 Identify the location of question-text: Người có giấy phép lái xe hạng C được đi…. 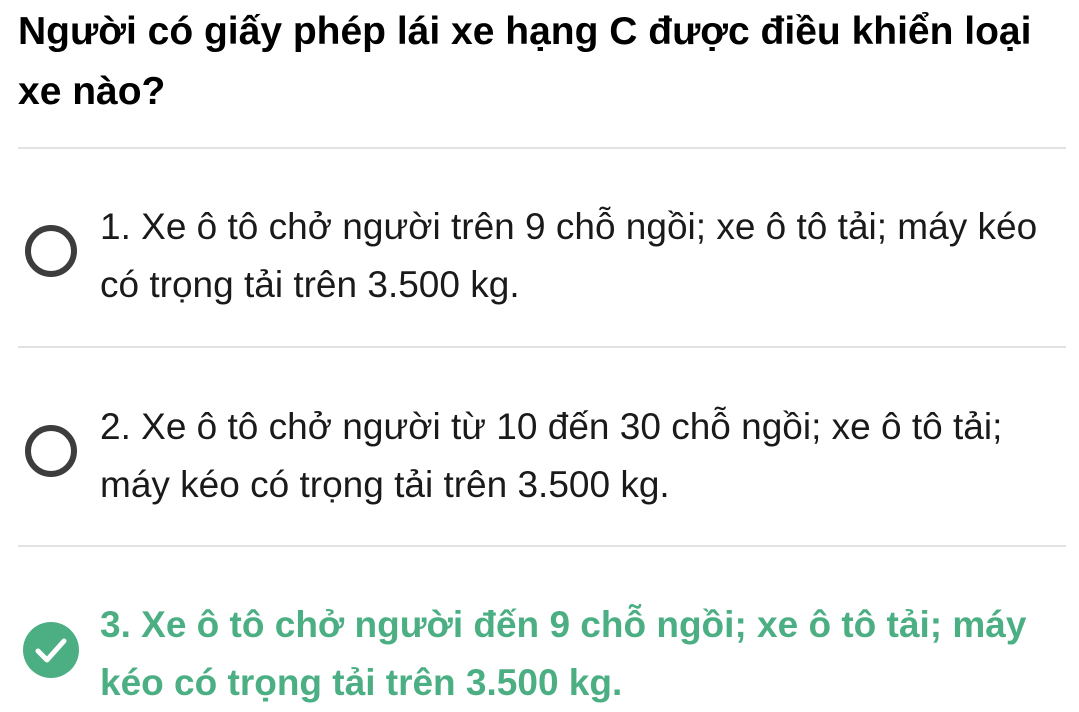
(525, 61).